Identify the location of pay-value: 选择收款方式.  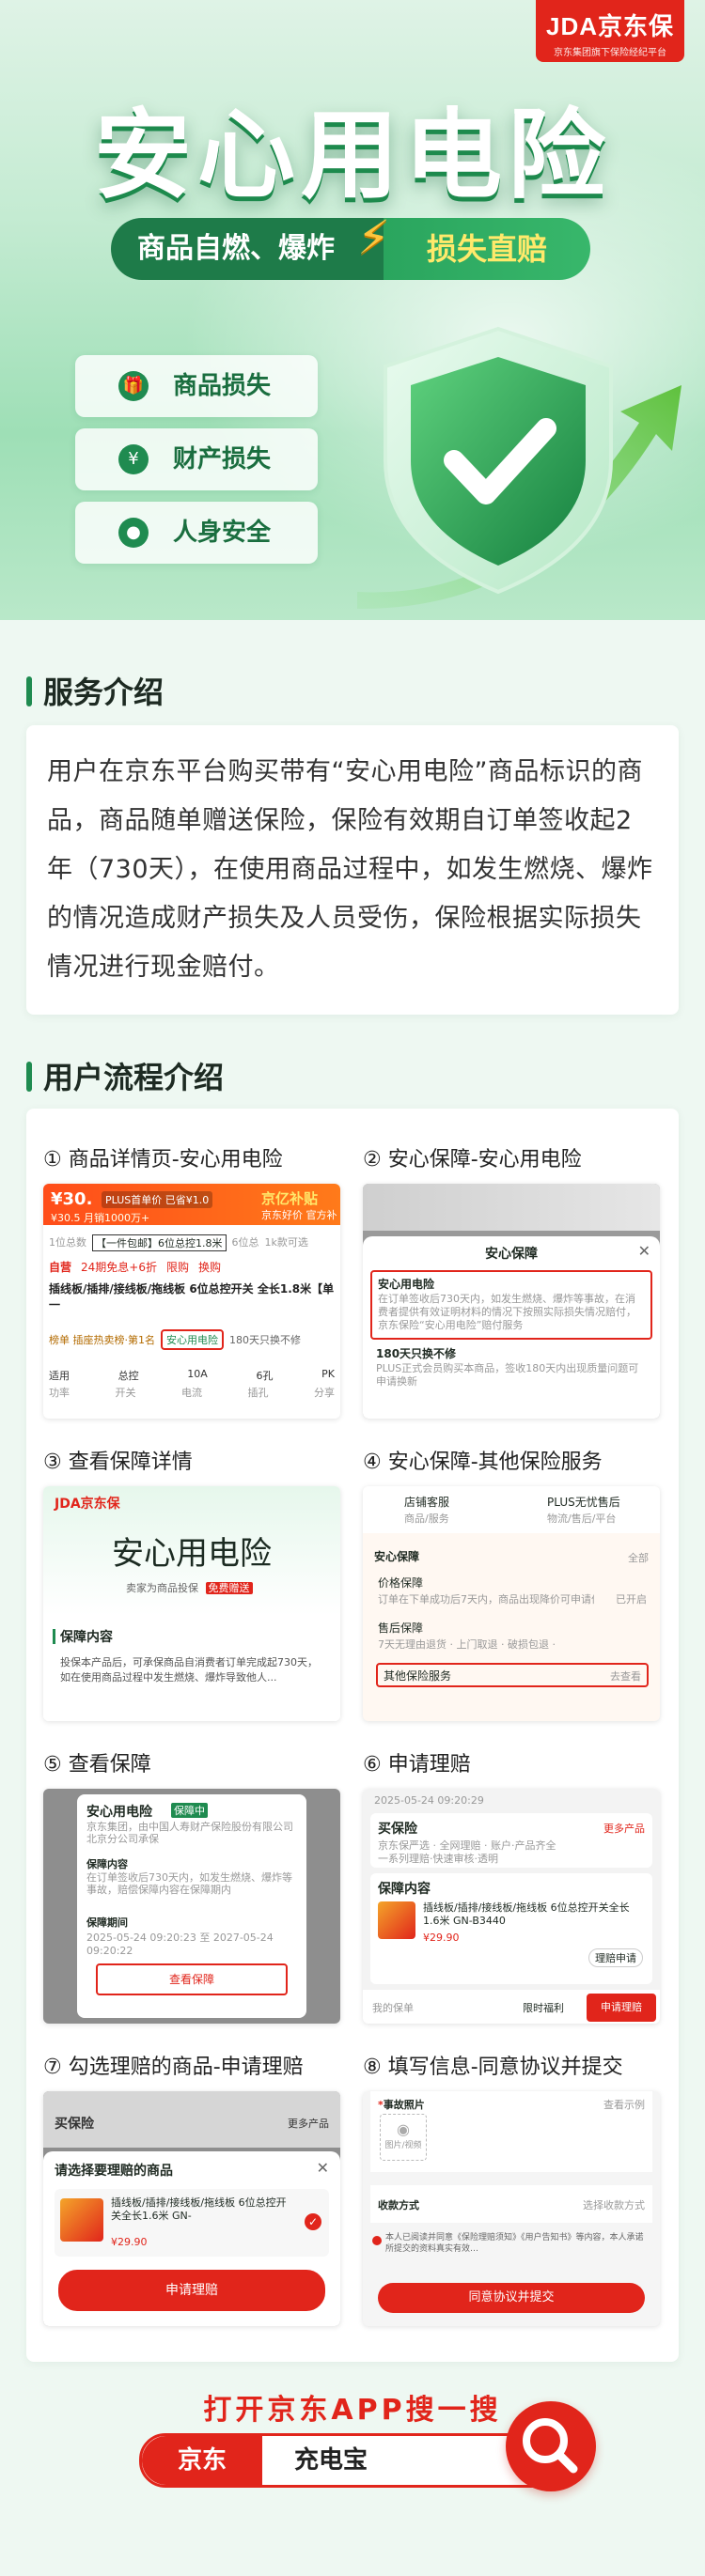
(614, 2205).